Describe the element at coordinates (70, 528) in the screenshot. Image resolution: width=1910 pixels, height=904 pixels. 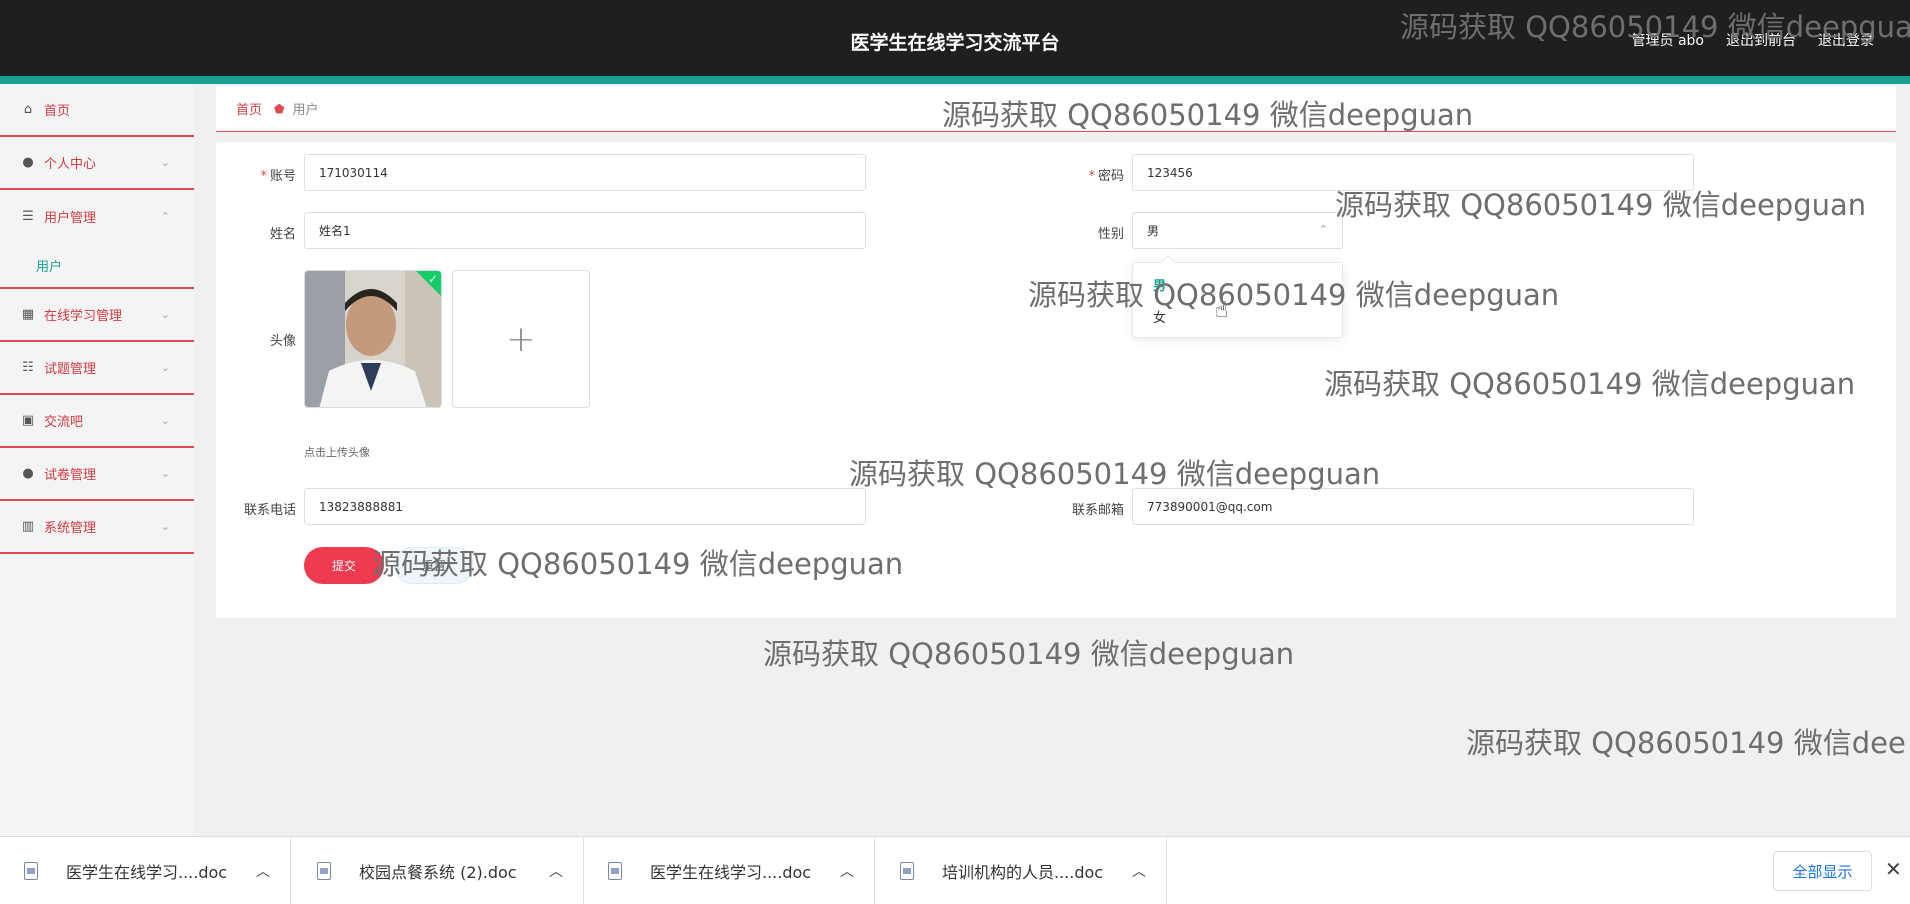
I see `sidebar-item-label: 系统管理` at that location.